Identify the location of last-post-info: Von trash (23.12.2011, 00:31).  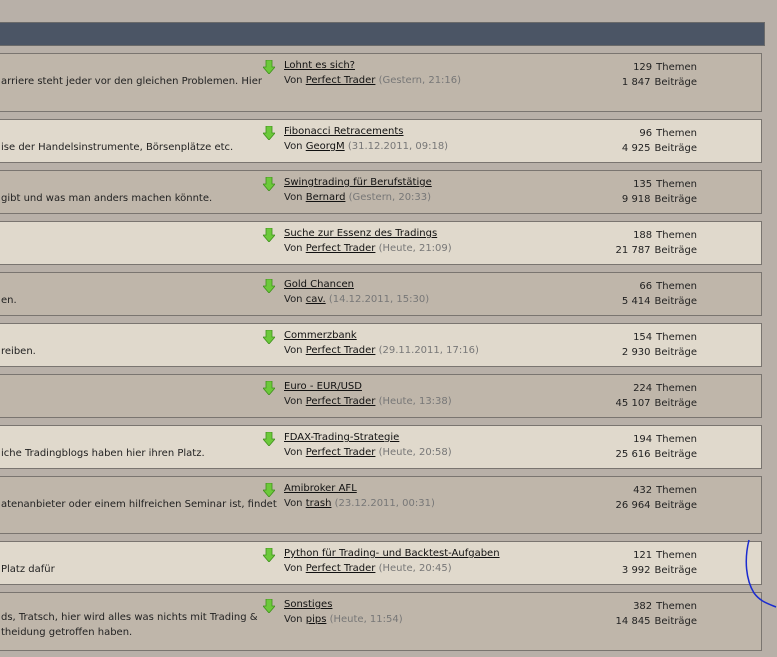
(359, 503).